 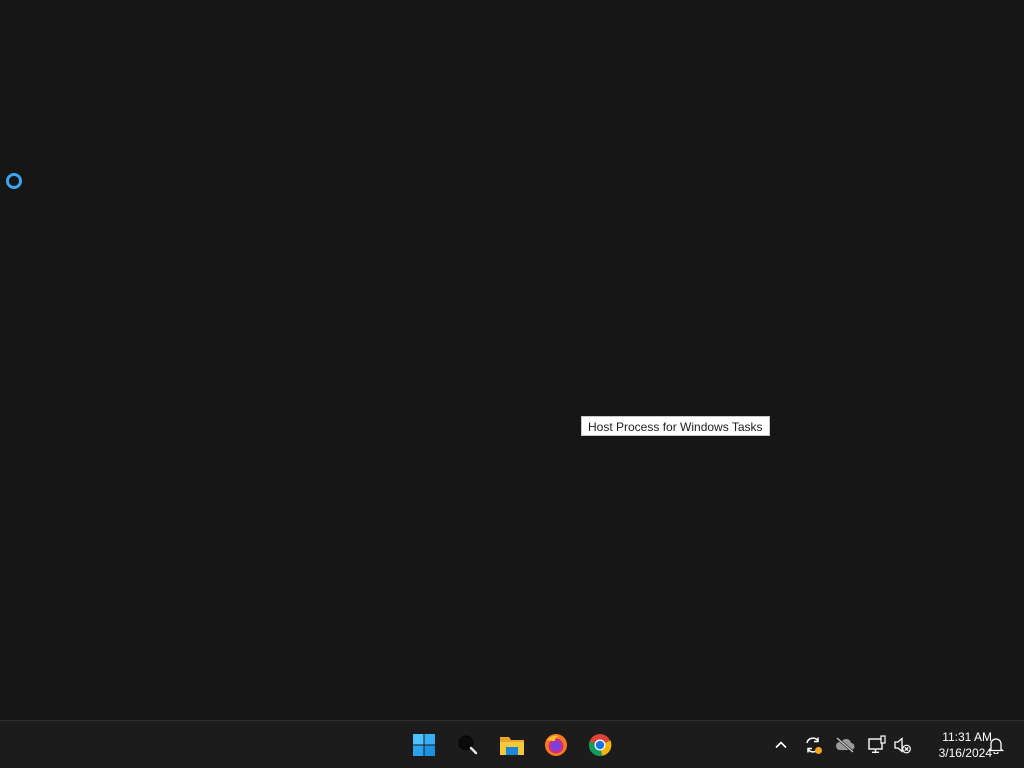 I want to click on busy-ring-icon, so click(x=14, y=181).